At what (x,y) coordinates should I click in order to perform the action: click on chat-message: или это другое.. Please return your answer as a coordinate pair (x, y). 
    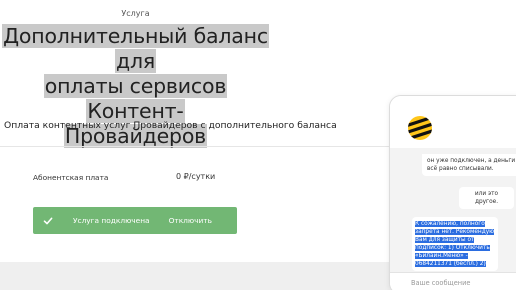
    Looking at the image, I should click on (486, 198).